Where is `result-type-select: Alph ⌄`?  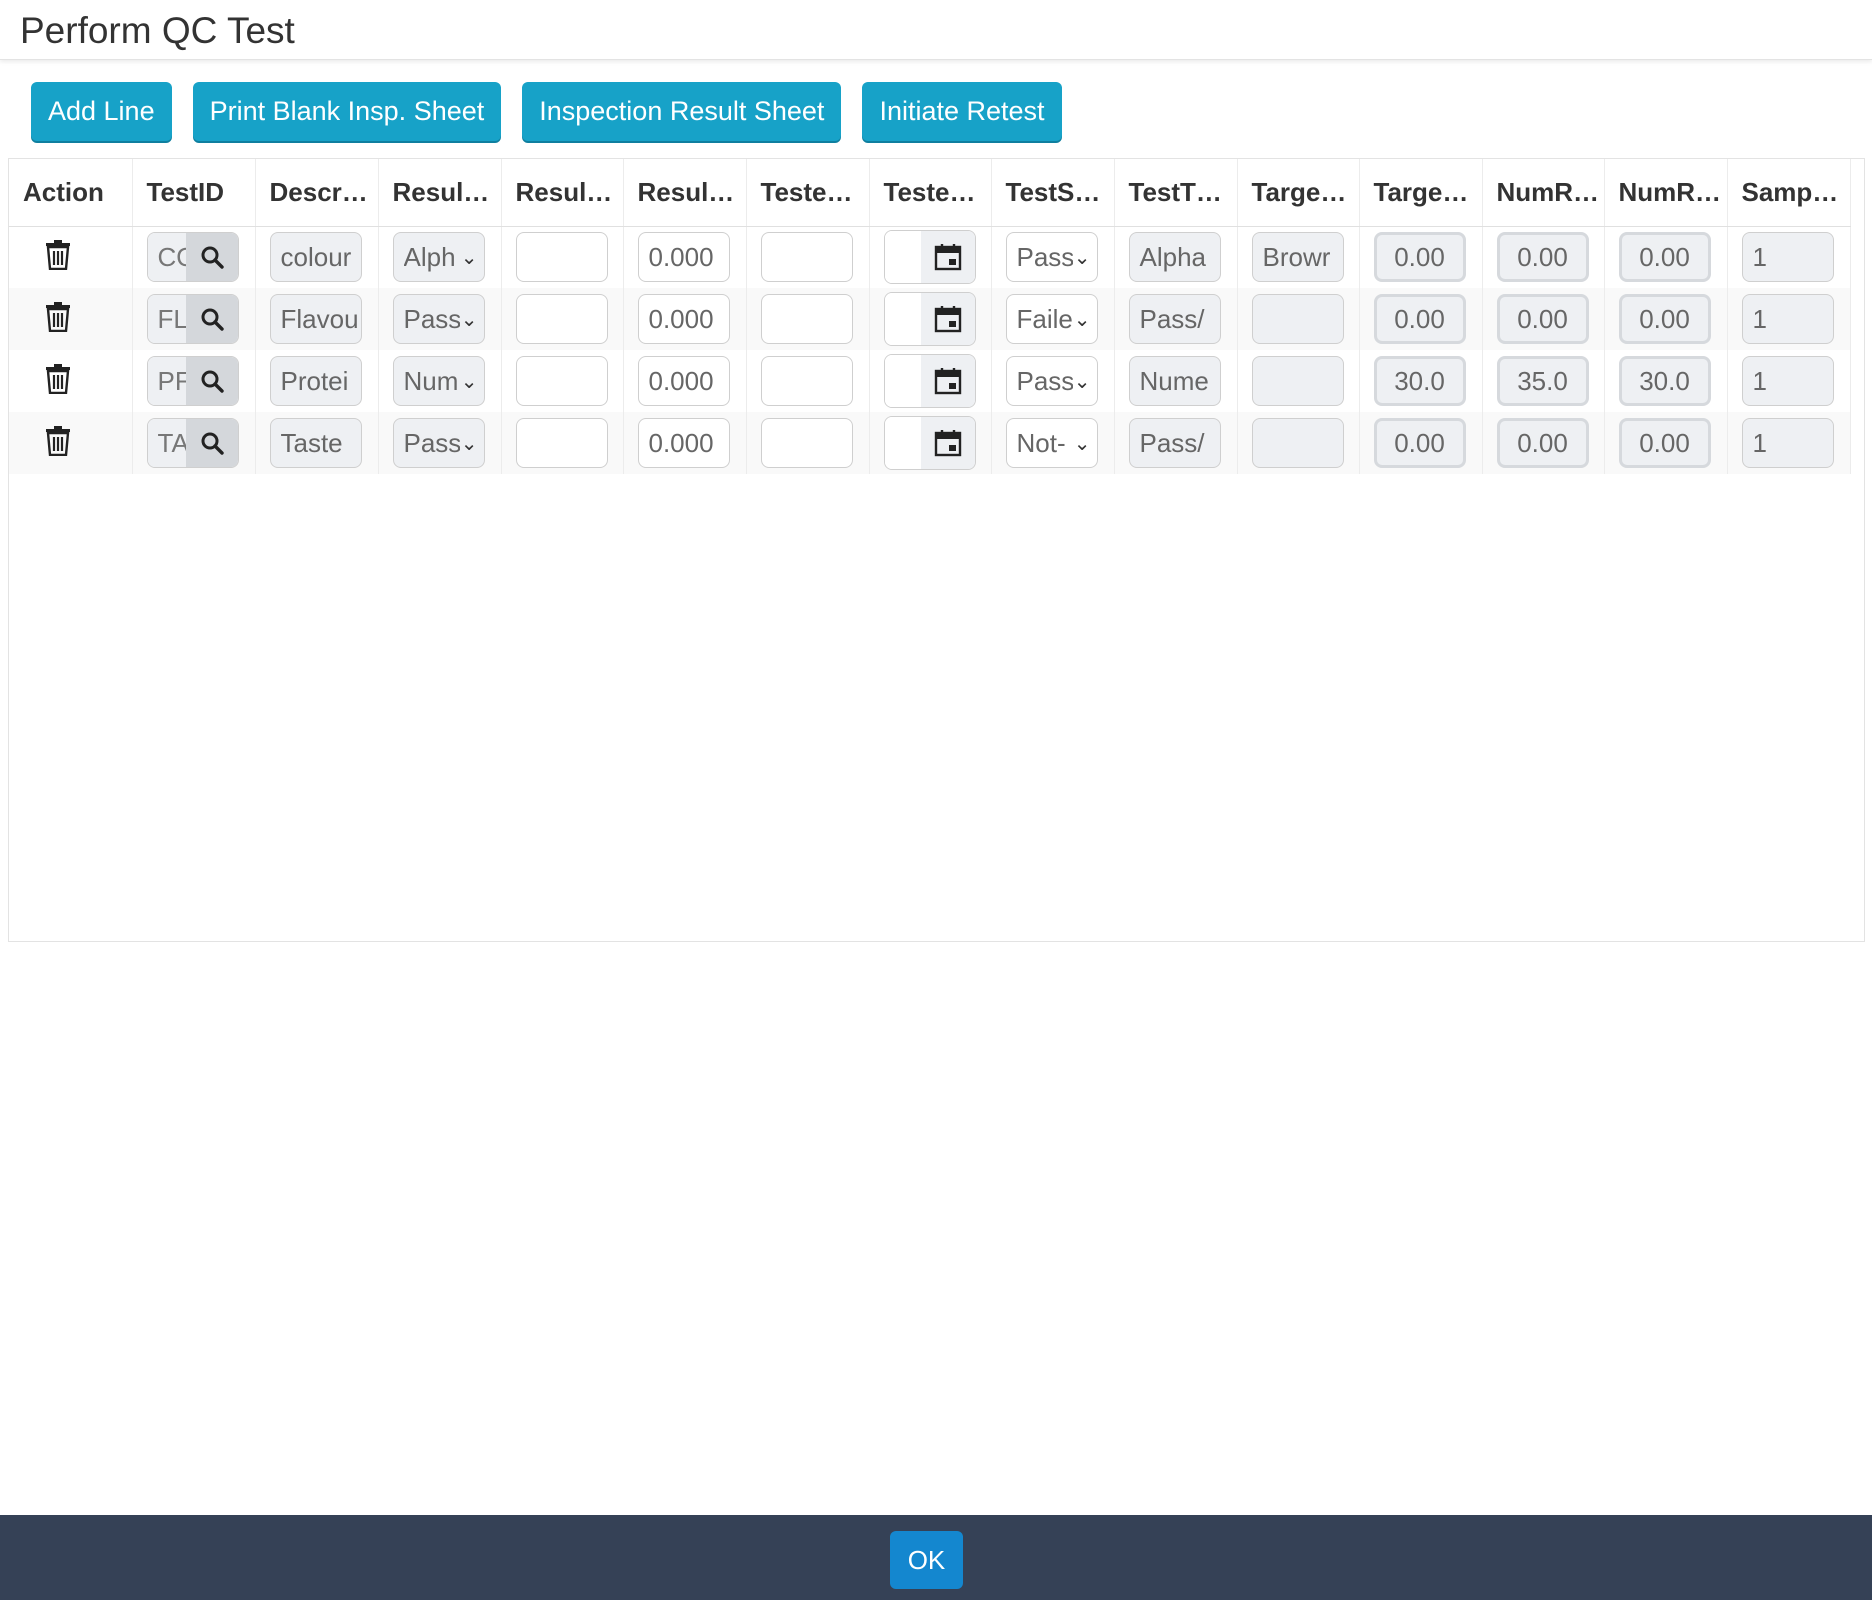
result-type-select: Alph ⌄ is located at coordinates (438, 257).